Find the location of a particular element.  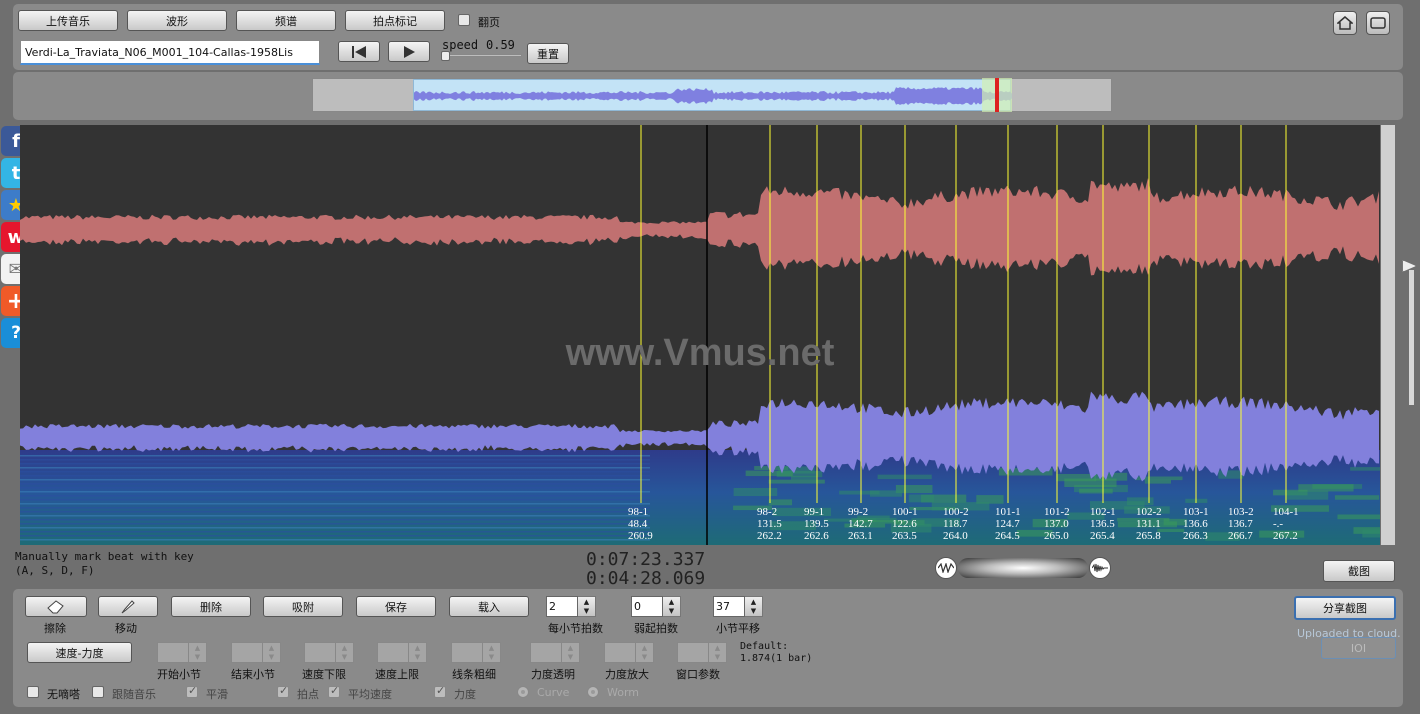

ioi-button: IOI is located at coordinates (1358, 648).